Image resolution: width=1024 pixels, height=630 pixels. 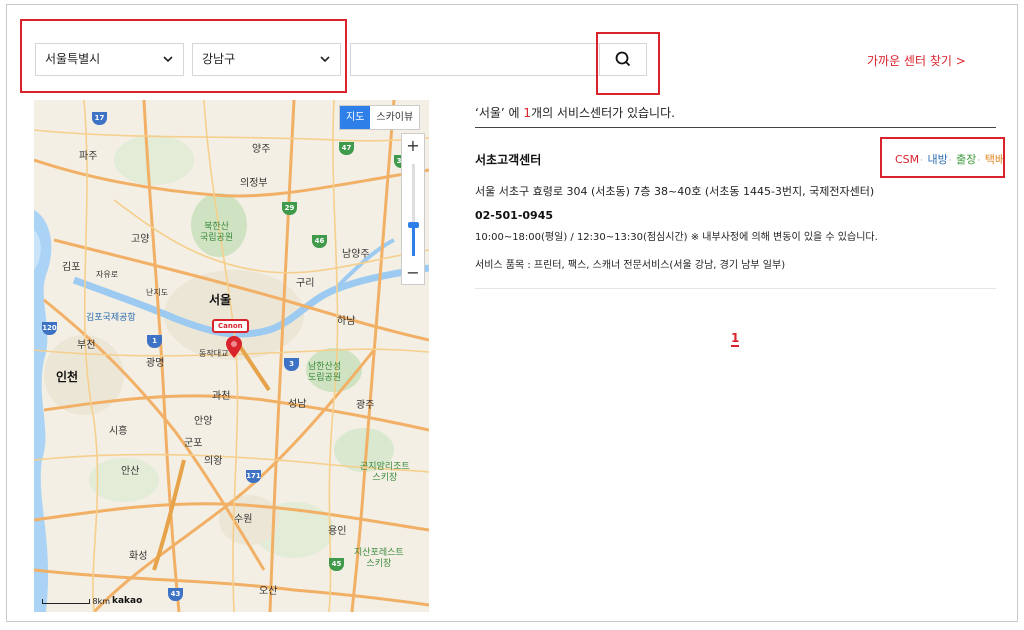 I want to click on highway-shield: 120, so click(x=49, y=328).